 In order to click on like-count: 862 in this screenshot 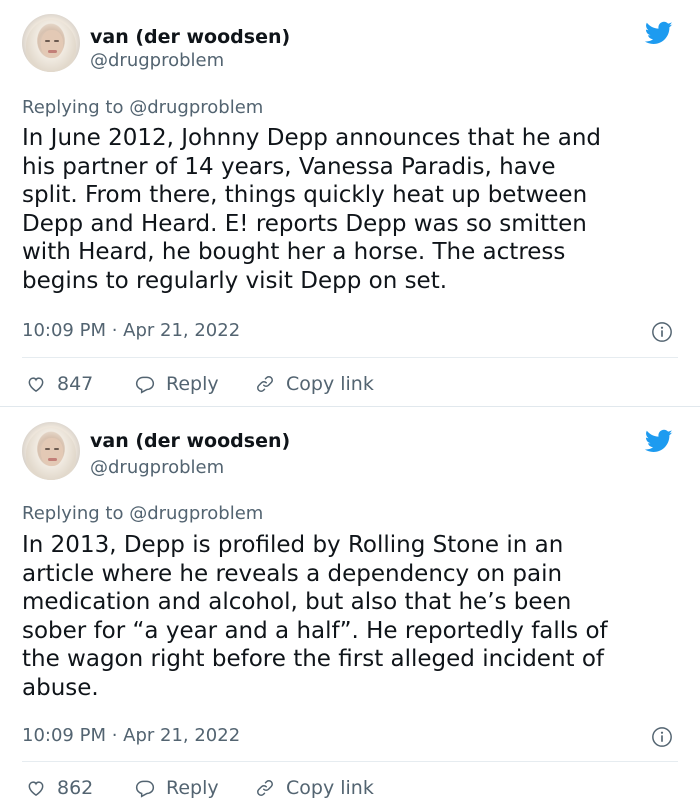, I will do `click(75, 788)`.